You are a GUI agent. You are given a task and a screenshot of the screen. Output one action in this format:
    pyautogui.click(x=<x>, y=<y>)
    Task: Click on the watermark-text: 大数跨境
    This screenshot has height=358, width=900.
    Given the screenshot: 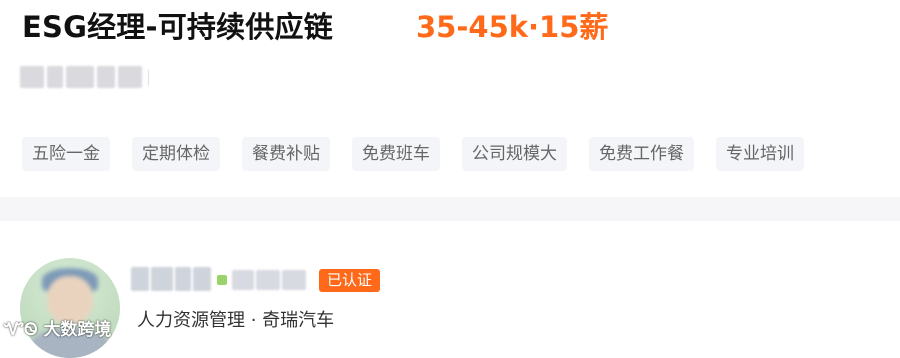 What is the action you would take?
    pyautogui.click(x=77, y=330)
    